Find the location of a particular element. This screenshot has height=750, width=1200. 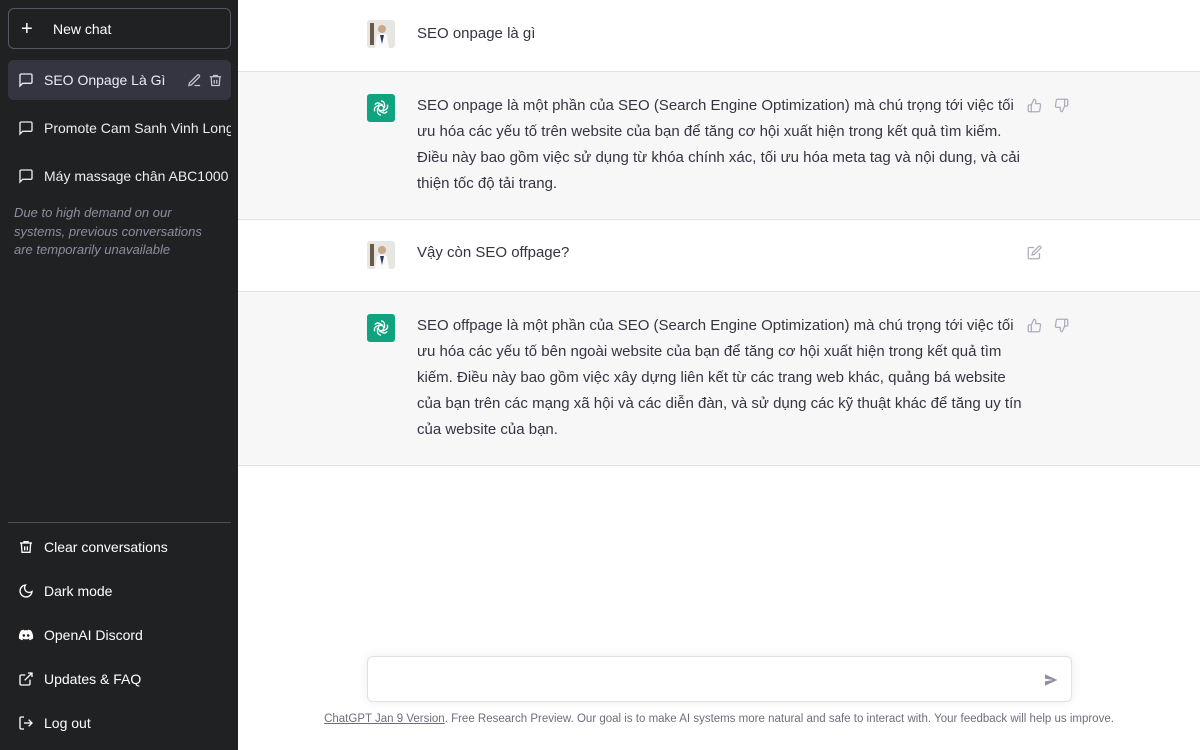

menu-label: Updates & FAQ is located at coordinates (93, 679).